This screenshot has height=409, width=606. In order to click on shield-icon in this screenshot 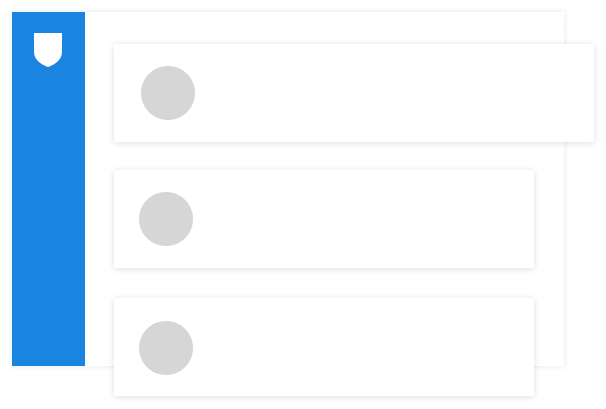, I will do `click(48, 50)`.